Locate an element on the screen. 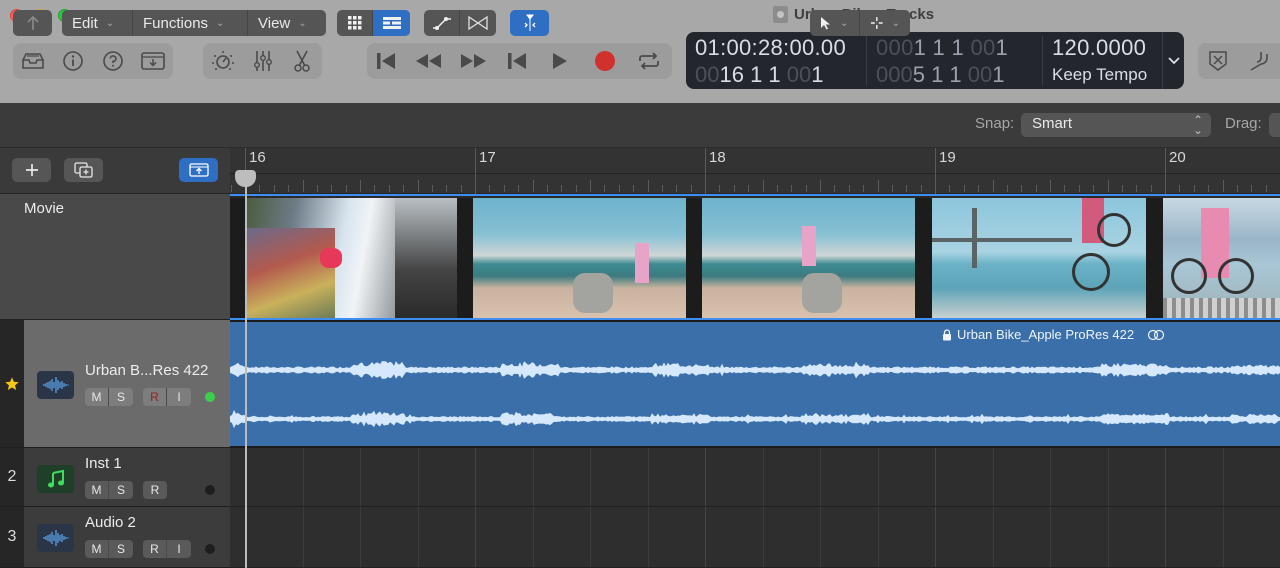  rewind-button is located at coordinates (428, 61).